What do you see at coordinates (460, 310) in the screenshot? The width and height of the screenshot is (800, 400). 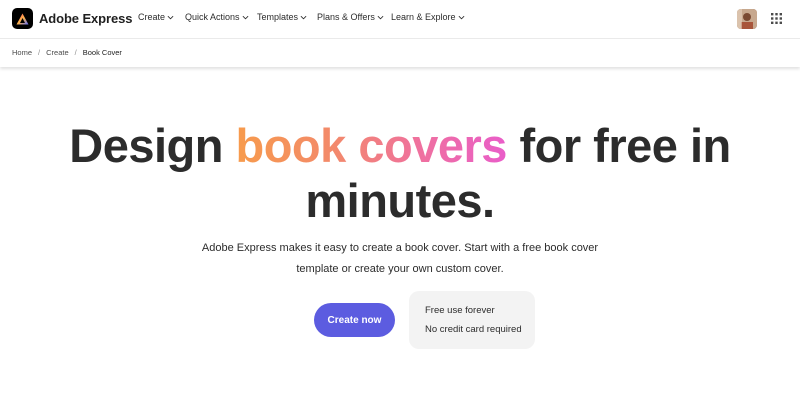 I see `perk-free-use: Free use forever` at bounding box center [460, 310].